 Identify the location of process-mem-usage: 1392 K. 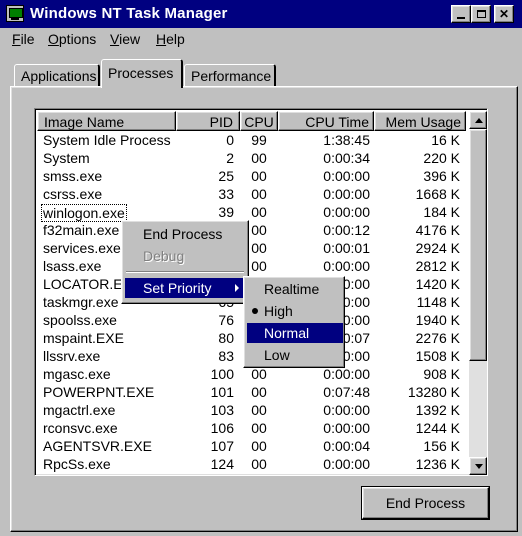
(437, 410).